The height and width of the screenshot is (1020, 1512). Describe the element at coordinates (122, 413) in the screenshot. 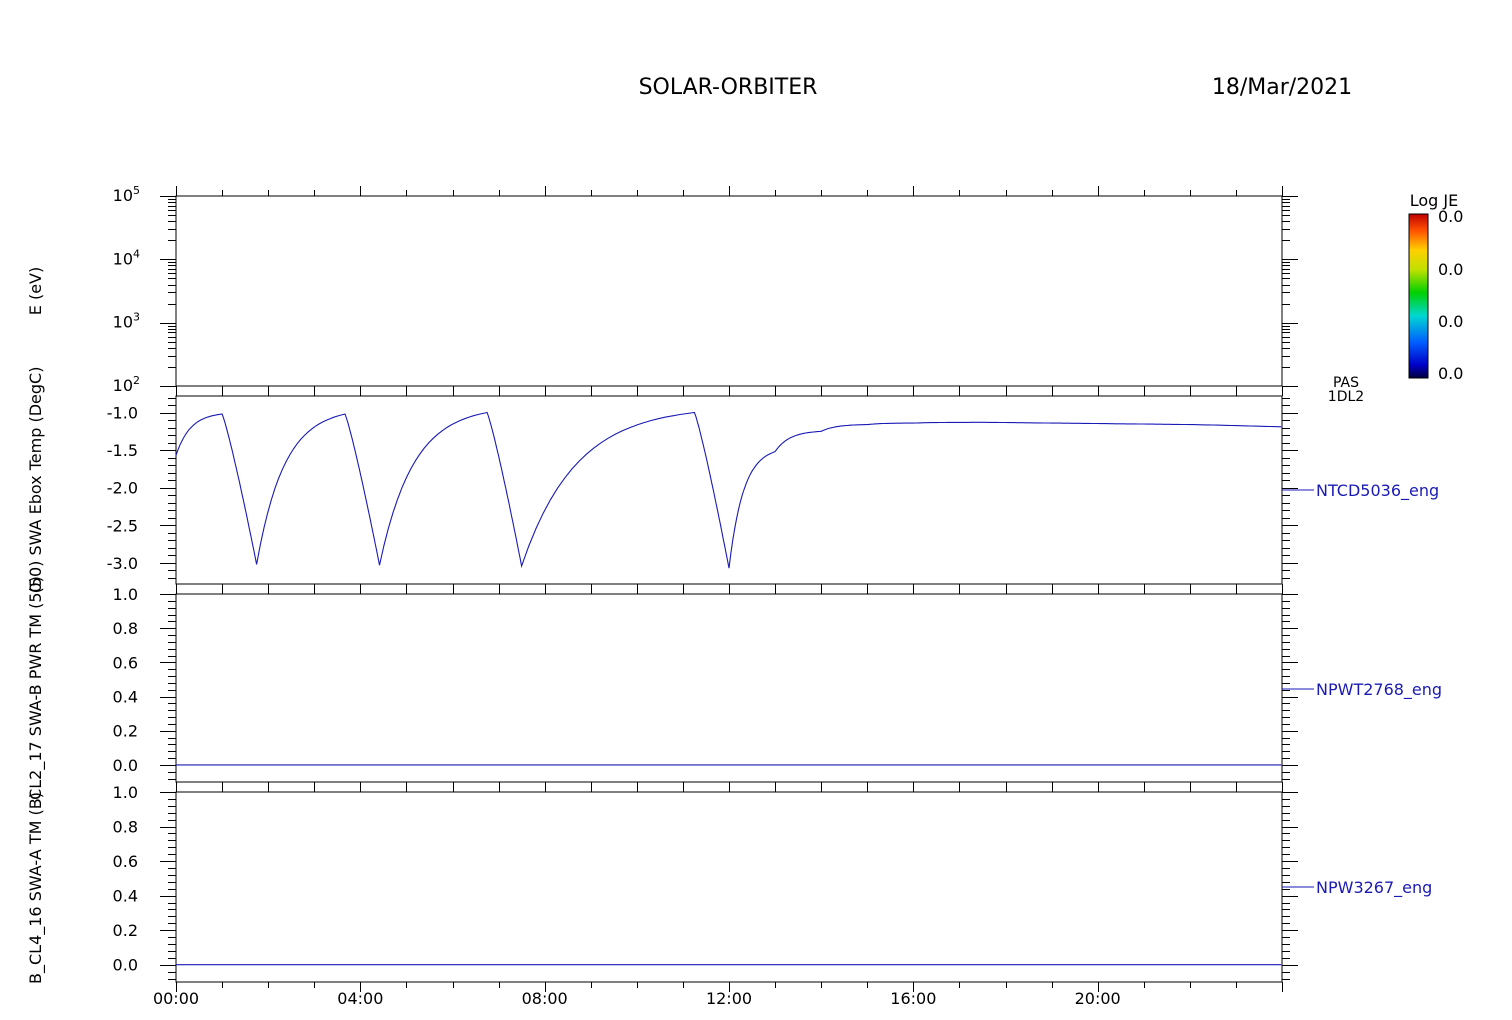

I see `y-tick-label: -1.0` at that location.